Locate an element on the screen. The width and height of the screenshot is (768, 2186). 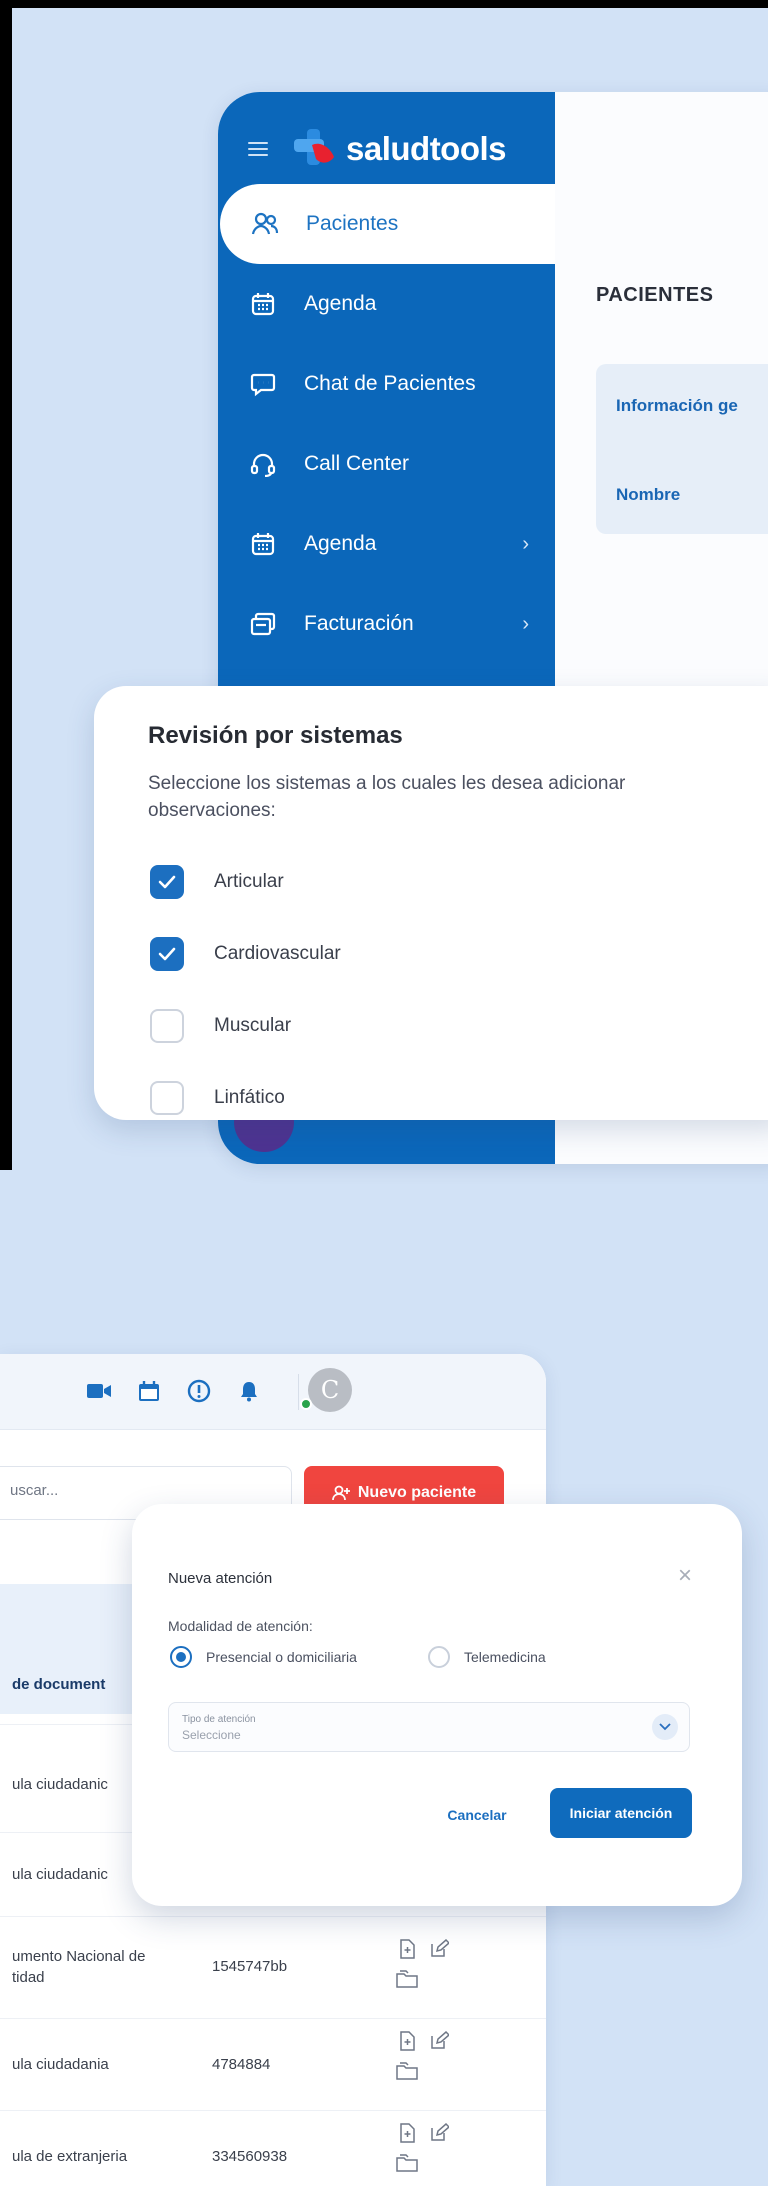
online-status-dot is located at coordinates (306, 1404).